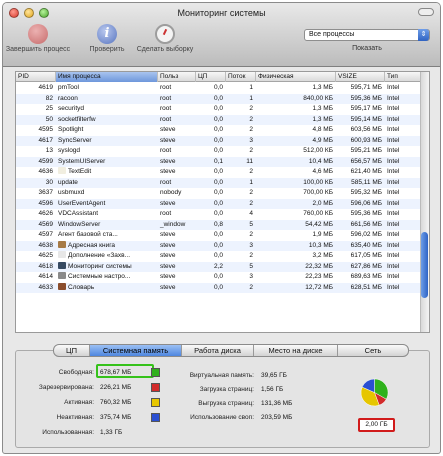 Image resolution: width=443 pixels, height=456 pixels. Describe the element at coordinates (72, 350) in the screenshot. I see `tab-0: ЦП` at that location.